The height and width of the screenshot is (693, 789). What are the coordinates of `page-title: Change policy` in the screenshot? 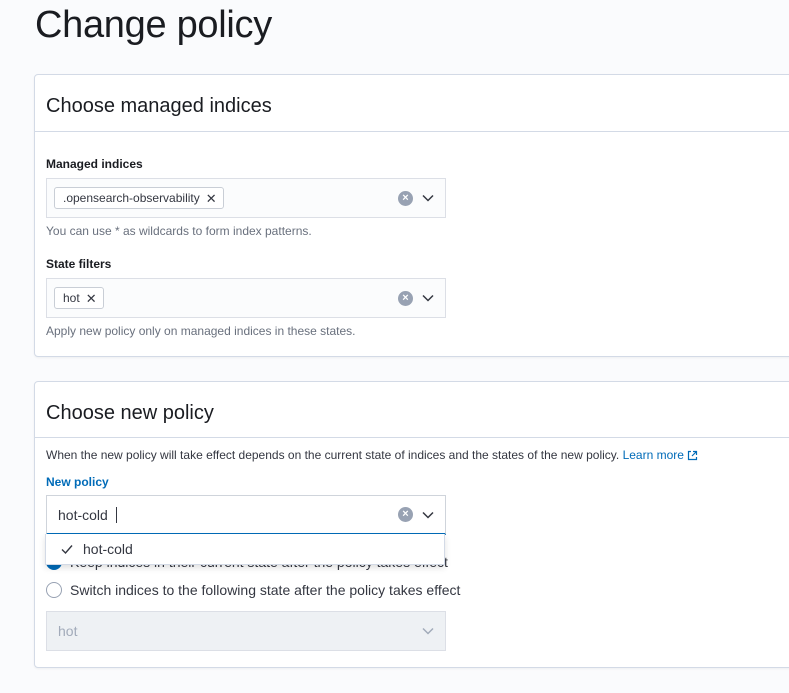 It's located at (153, 25).